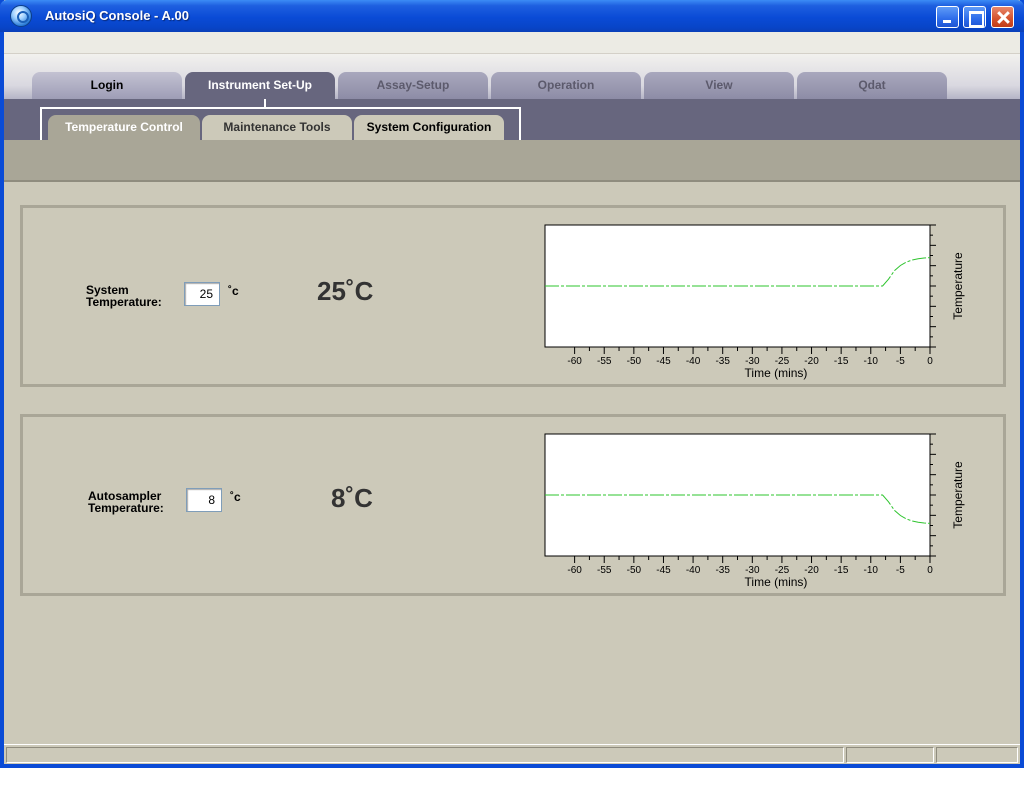 The width and height of the screenshot is (1024, 786). What do you see at coordinates (352, 498) in the screenshot?
I see `autosampler-temperature-reading: 8˚C` at bounding box center [352, 498].